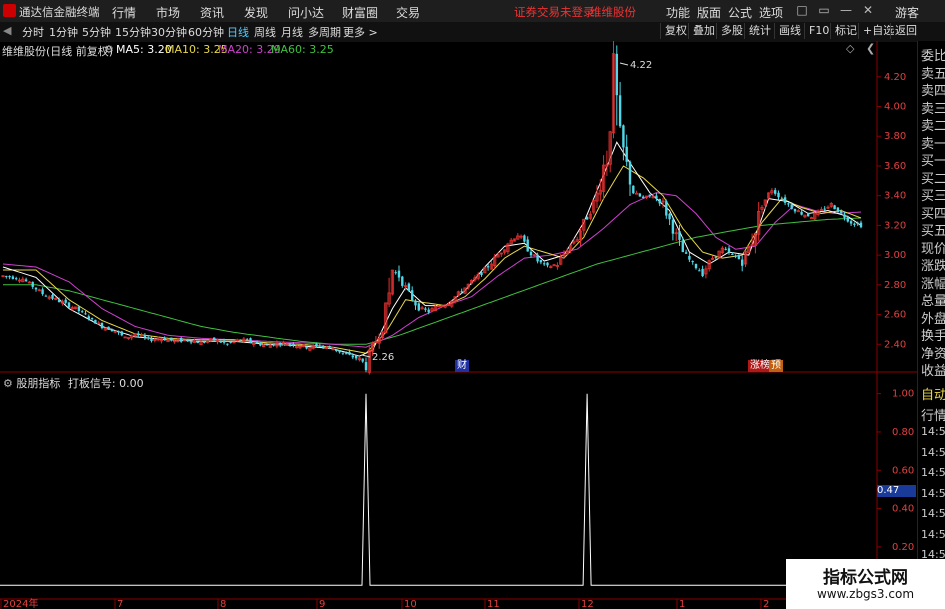 The height and width of the screenshot is (609, 945). What do you see at coordinates (256, 12) in the screenshot?
I see `menu-discover: 发现` at bounding box center [256, 12].